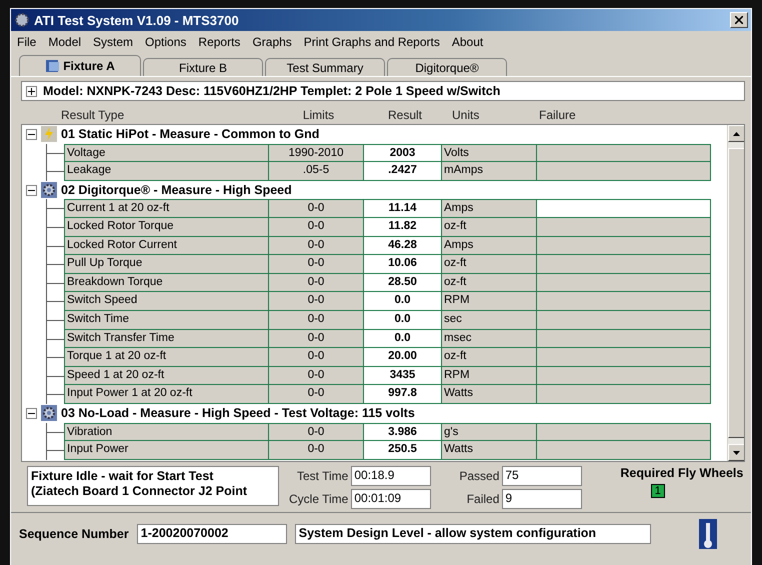 Image resolution: width=762 pixels, height=565 pixels. Describe the element at coordinates (190, 134) in the screenshot. I see `group-title: 01 Static HiPot - Measure - Common to Gnd` at that location.